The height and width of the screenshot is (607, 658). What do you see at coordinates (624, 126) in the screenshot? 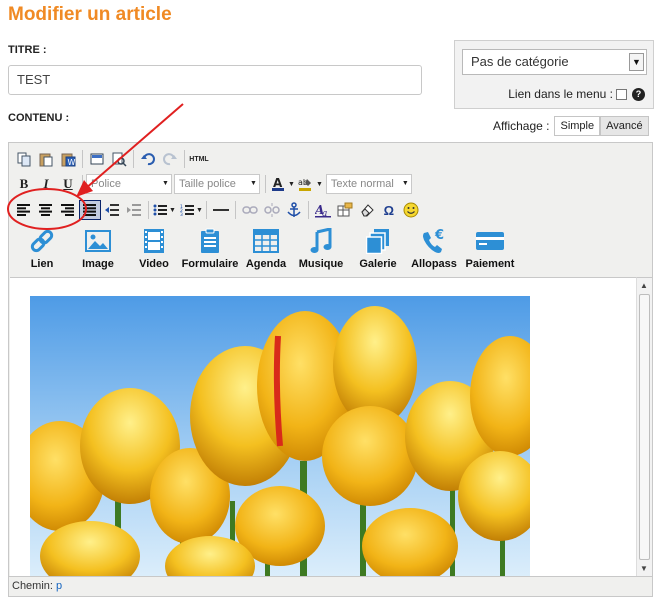
I see `advanced-mode-button: Avancé` at bounding box center [624, 126].